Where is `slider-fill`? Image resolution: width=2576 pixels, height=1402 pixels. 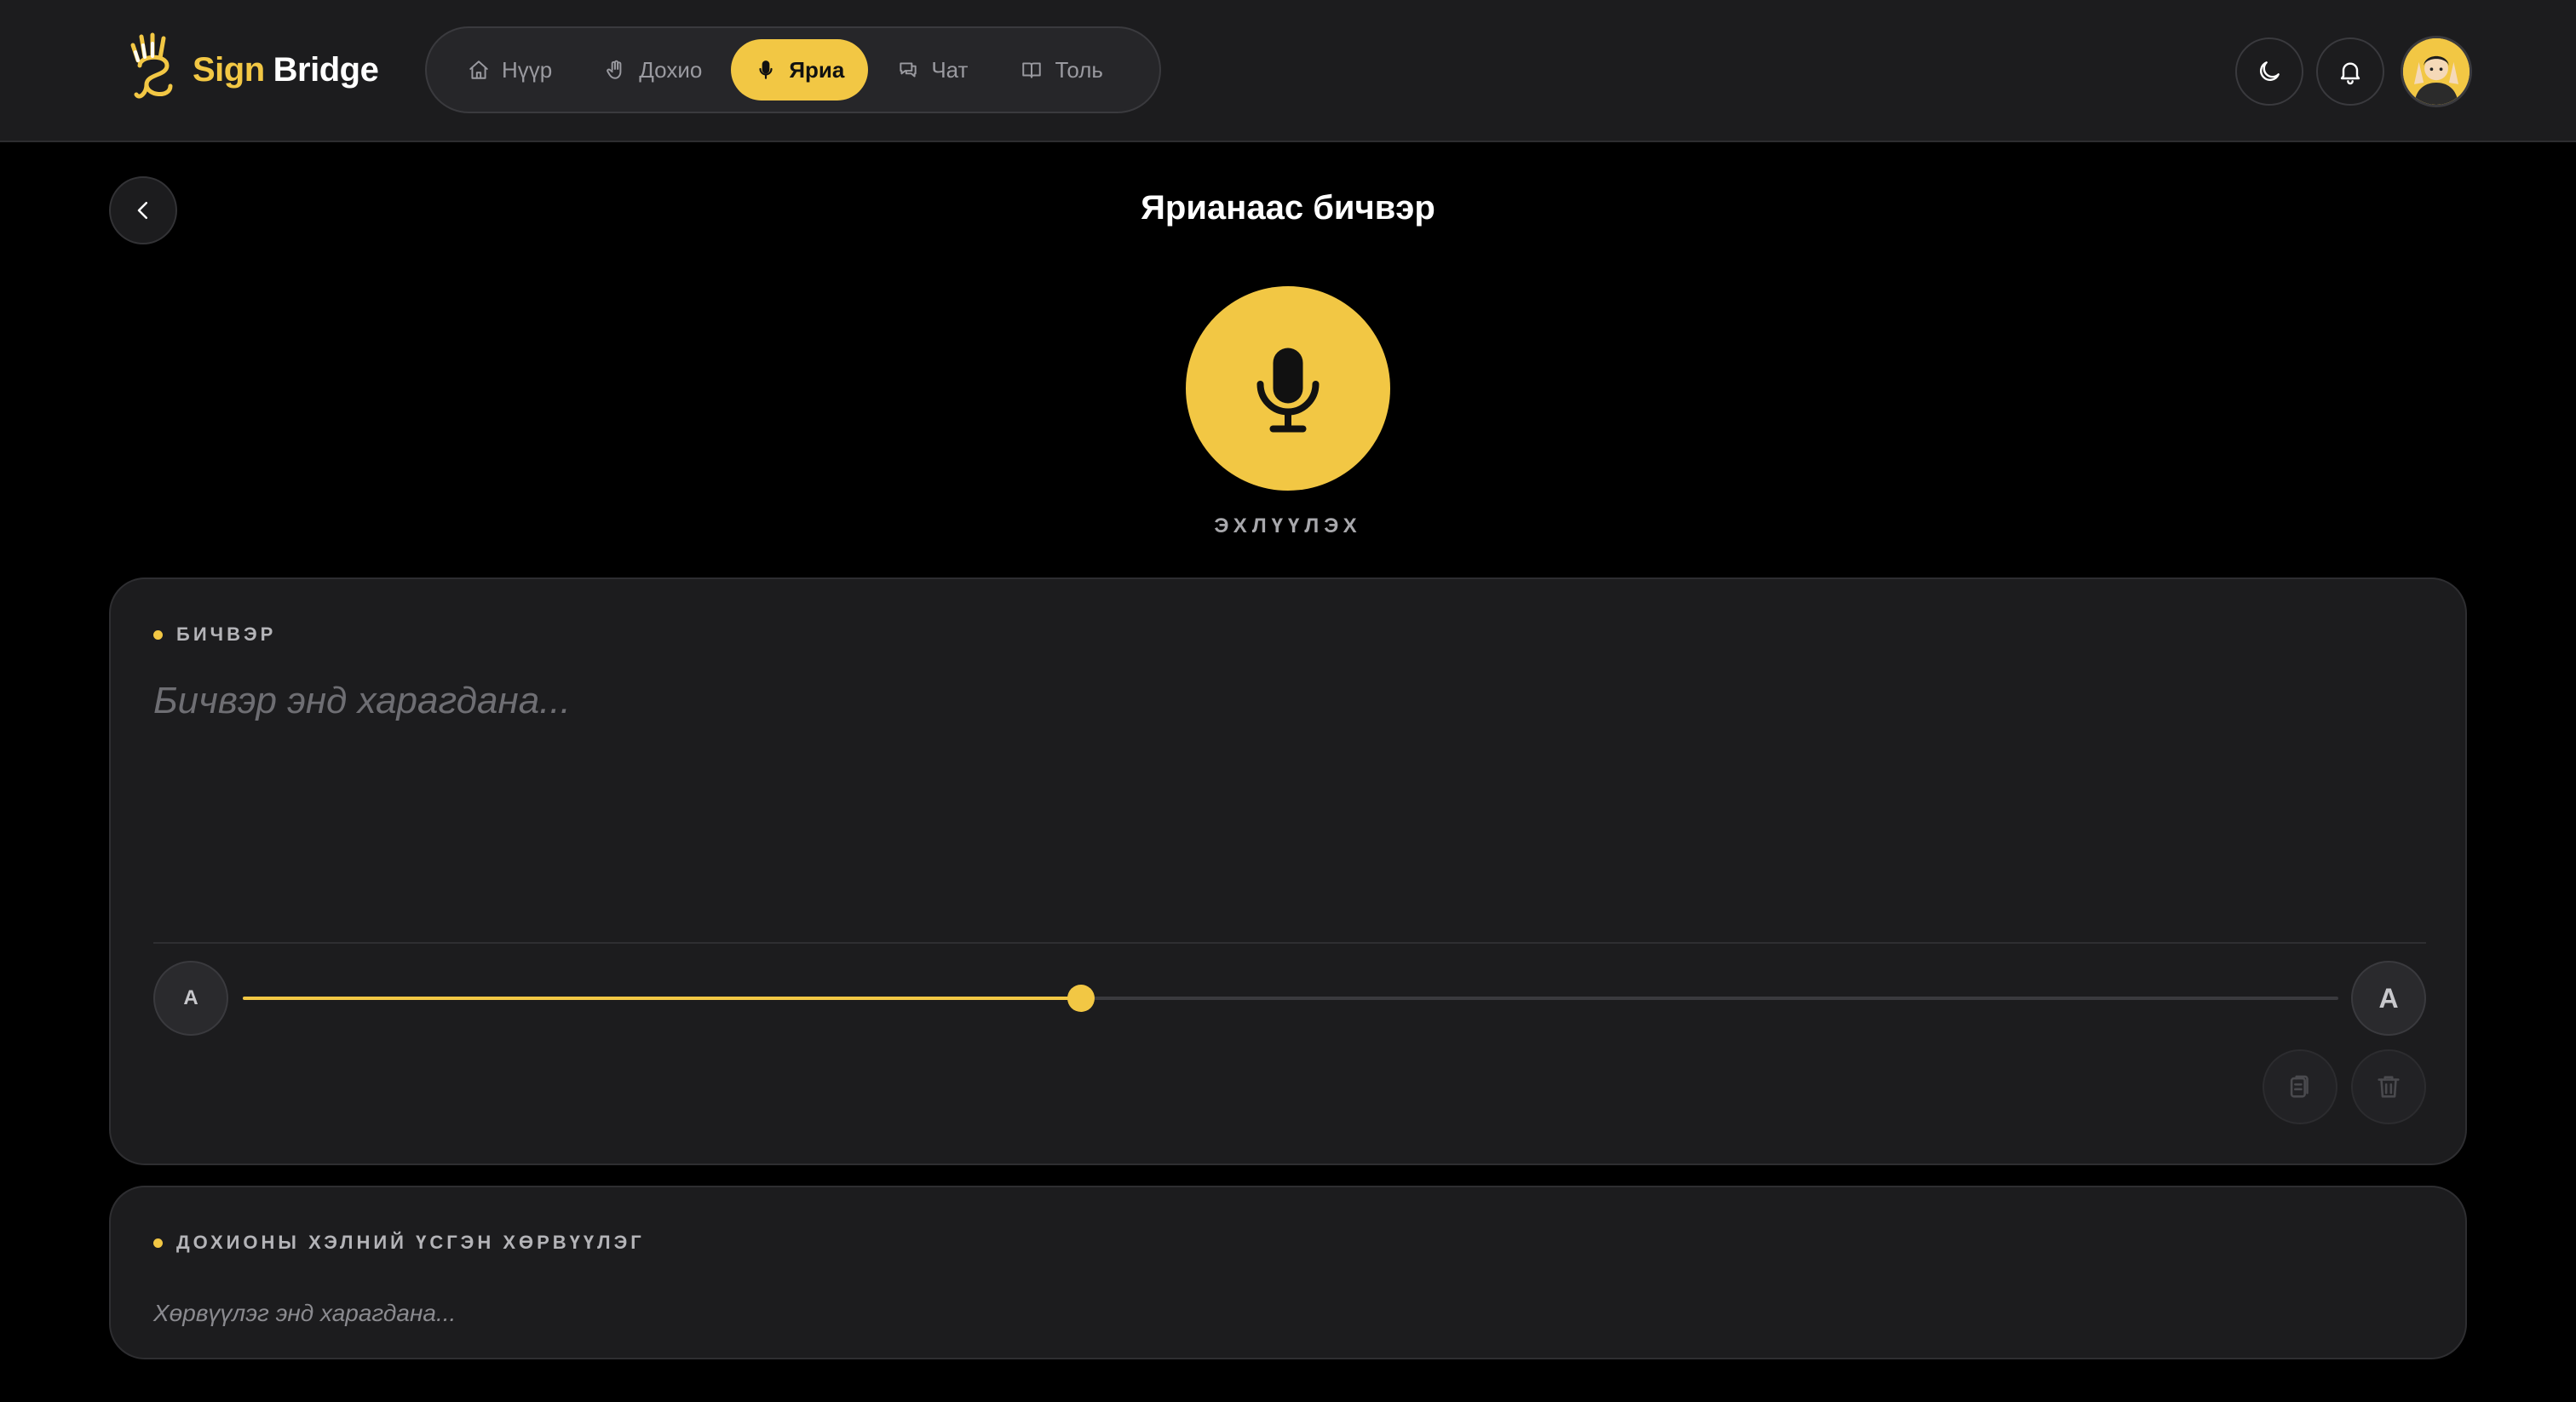 slider-fill is located at coordinates (662, 998).